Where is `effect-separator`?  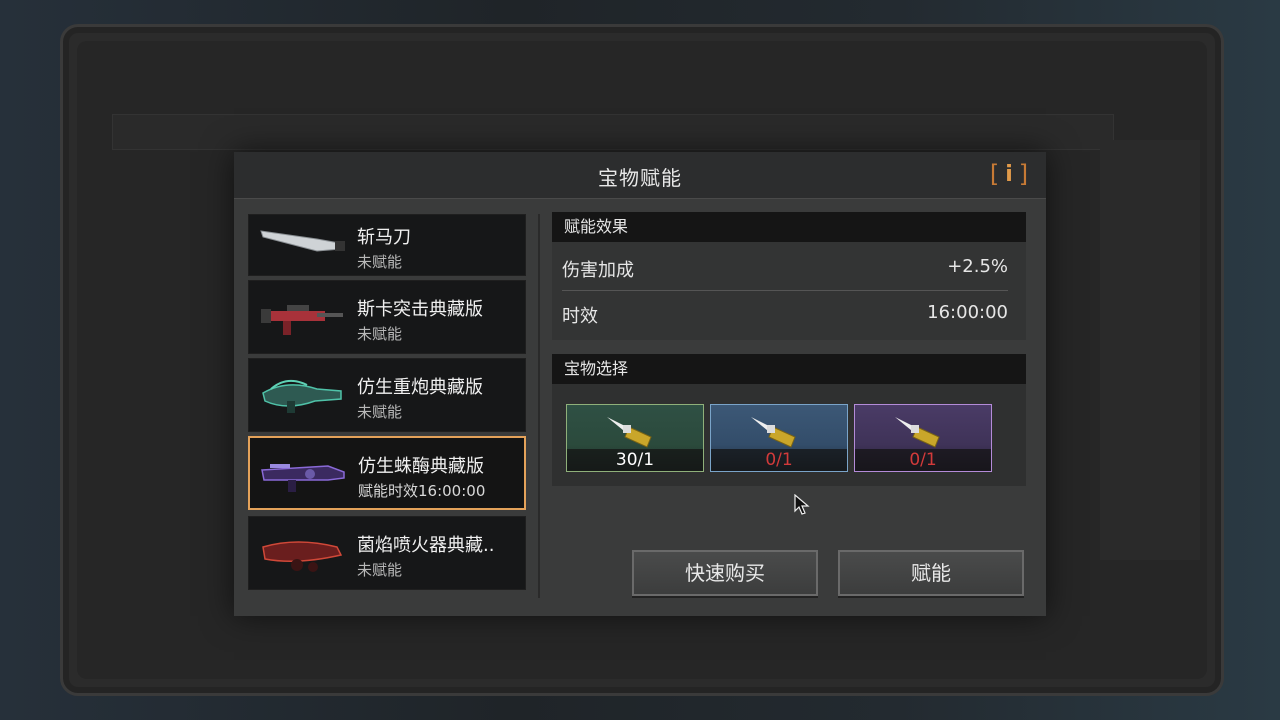 effect-separator is located at coordinates (785, 290).